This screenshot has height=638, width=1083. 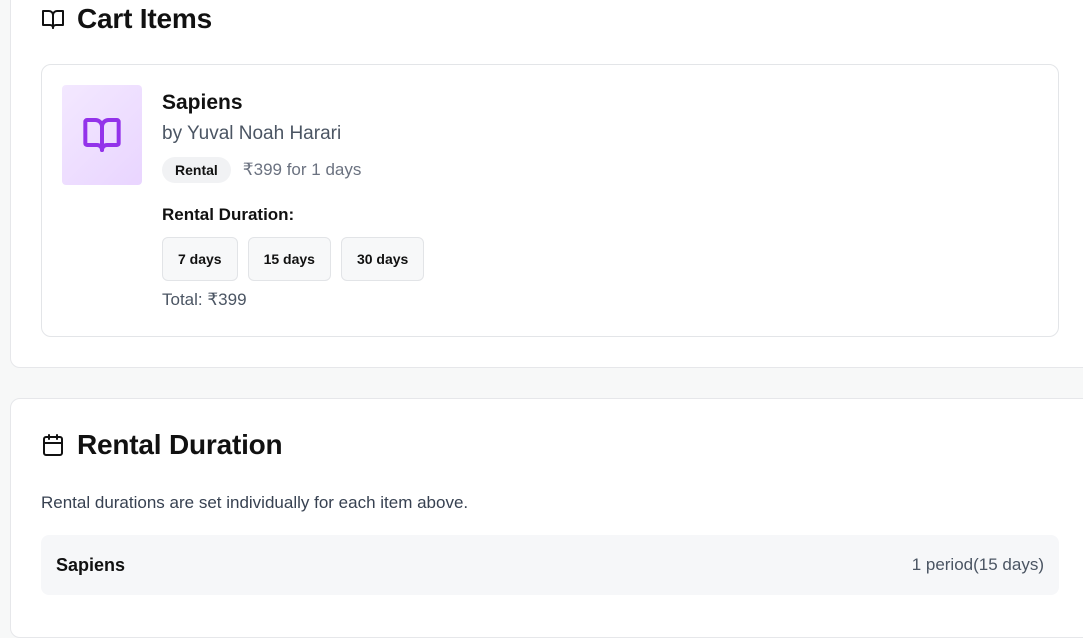 What do you see at coordinates (202, 102) in the screenshot?
I see `book-title: Sapiens` at bounding box center [202, 102].